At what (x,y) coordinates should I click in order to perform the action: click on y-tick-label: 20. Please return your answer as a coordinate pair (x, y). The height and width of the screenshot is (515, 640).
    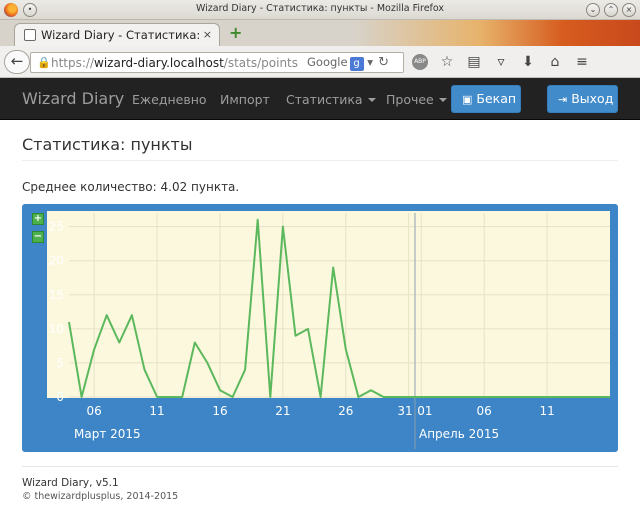
    Looking at the image, I should click on (56, 261).